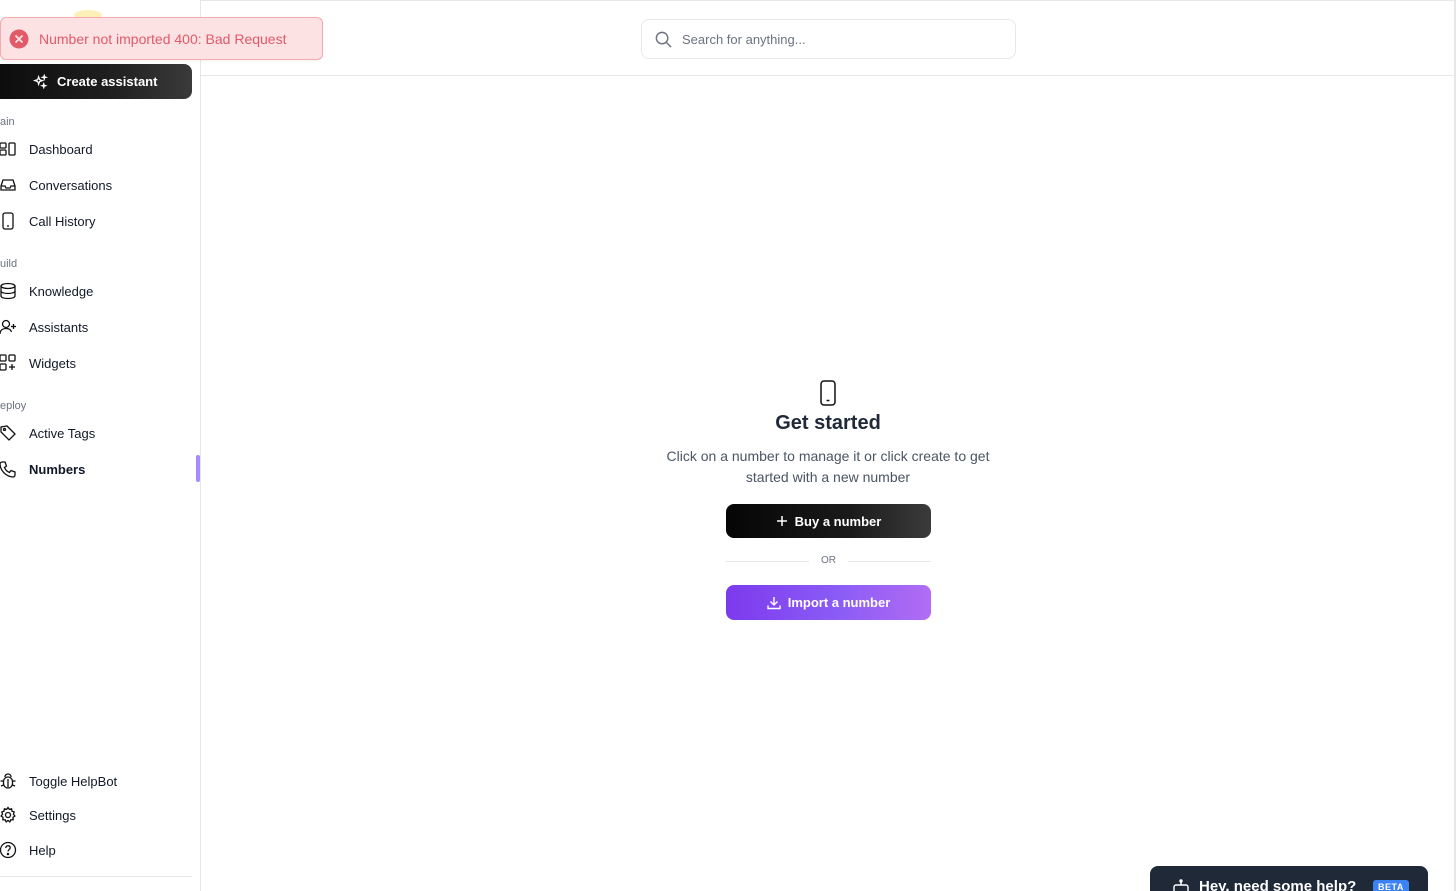  I want to click on sidebar-item-label: Widgets, so click(52, 363).